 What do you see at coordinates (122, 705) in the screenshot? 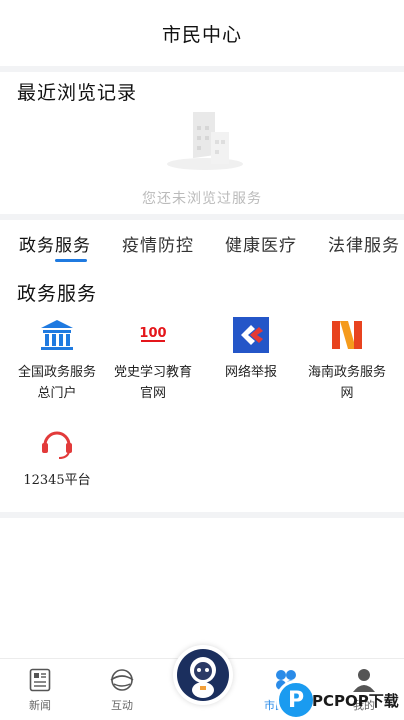
I see `nav-label: 互动` at bounding box center [122, 705].